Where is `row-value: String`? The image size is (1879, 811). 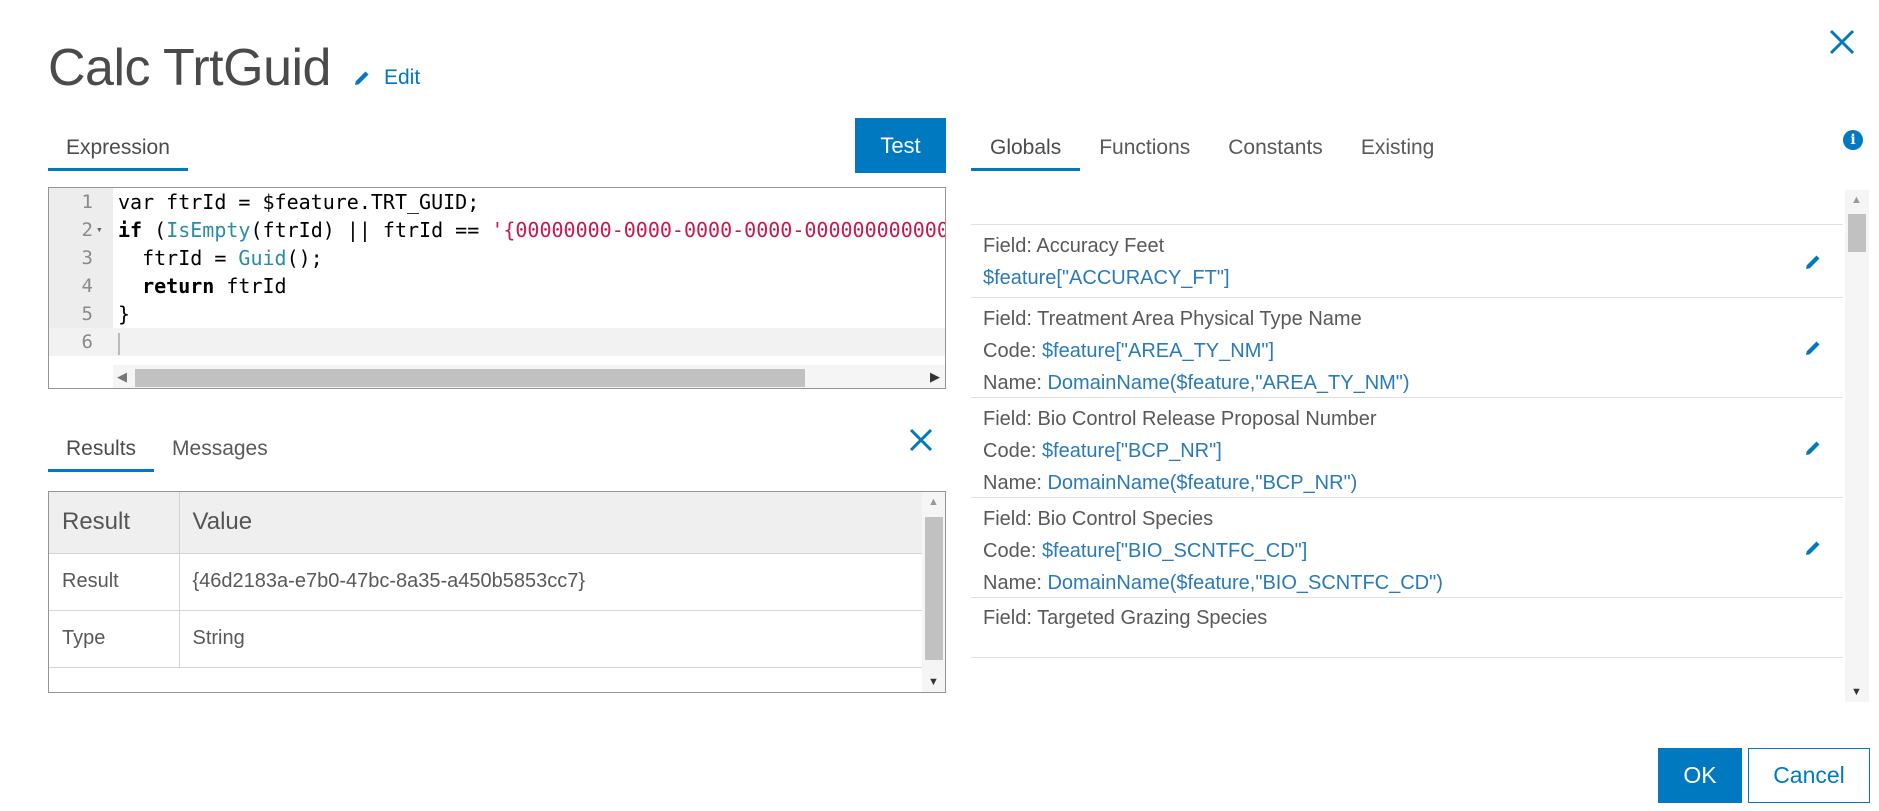
row-value: String is located at coordinates (550, 639).